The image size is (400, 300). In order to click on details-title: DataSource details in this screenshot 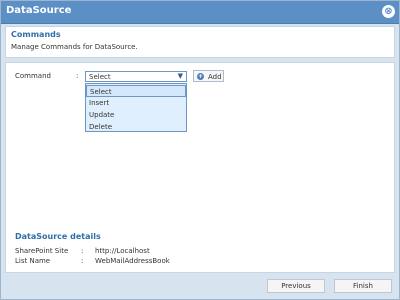, I will do `click(58, 236)`.